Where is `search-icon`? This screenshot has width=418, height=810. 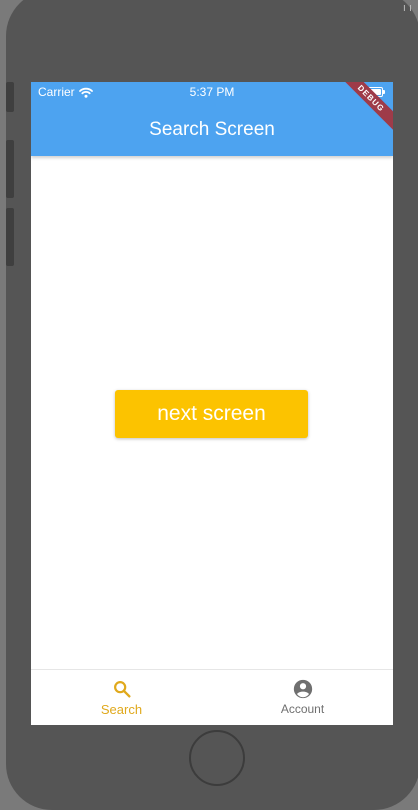
search-icon is located at coordinates (122, 689).